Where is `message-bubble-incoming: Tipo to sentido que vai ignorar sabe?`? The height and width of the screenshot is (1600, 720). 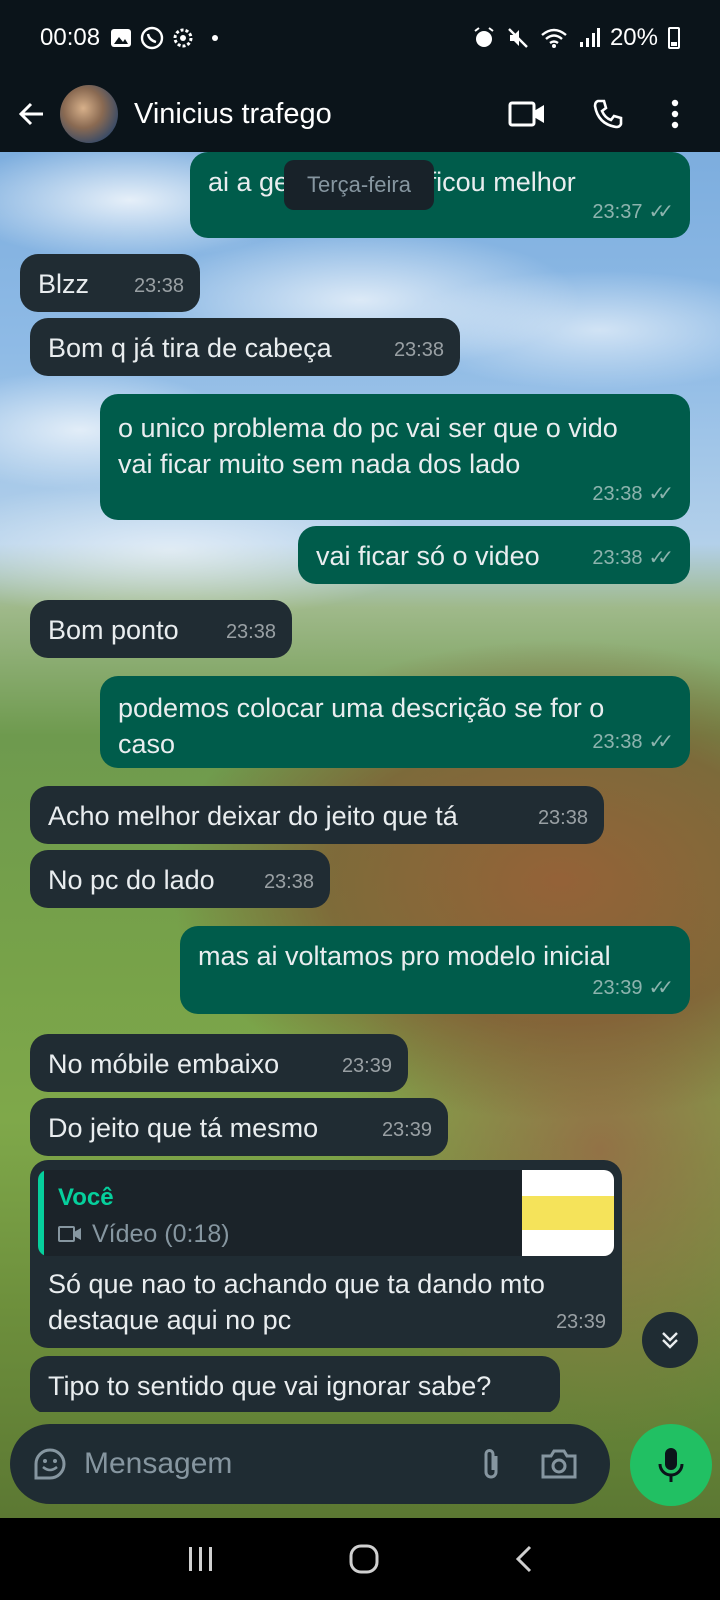 message-bubble-incoming: Tipo to sentido que vai ignorar sabe? is located at coordinates (295, 1384).